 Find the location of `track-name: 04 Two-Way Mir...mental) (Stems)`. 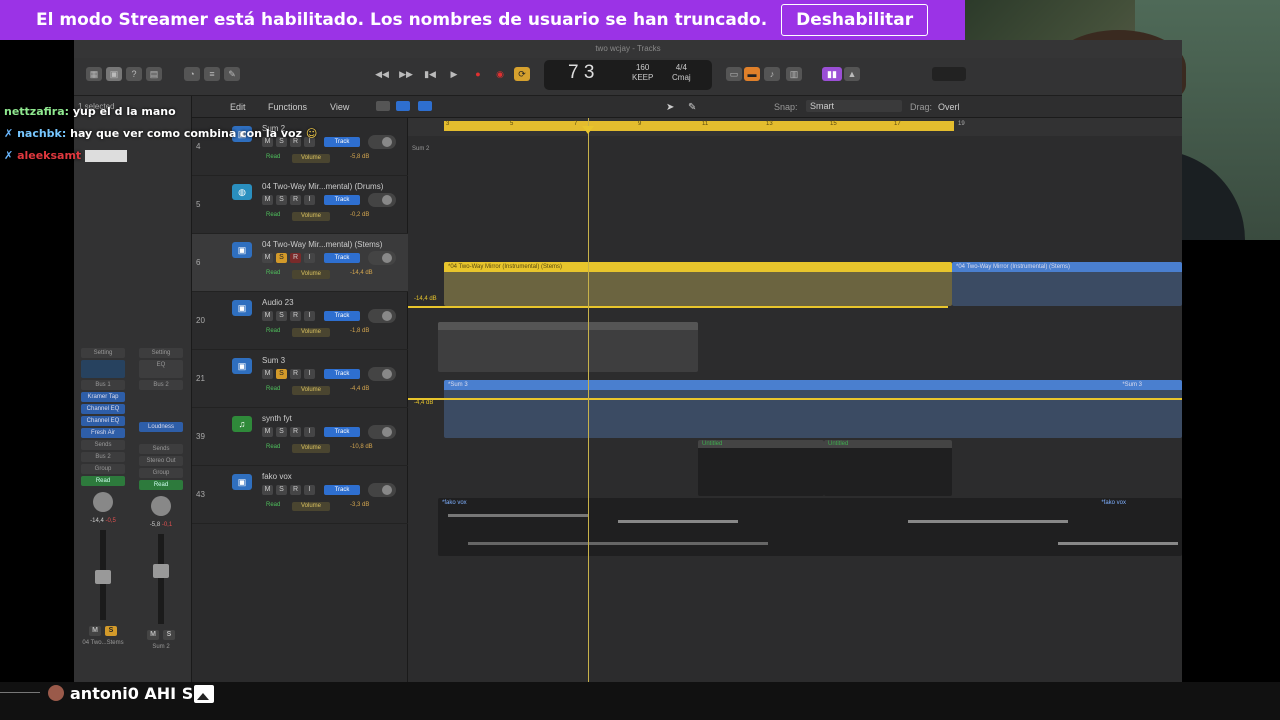

track-name: 04 Two-Way Mir...mental) (Stems) is located at coordinates (322, 244).